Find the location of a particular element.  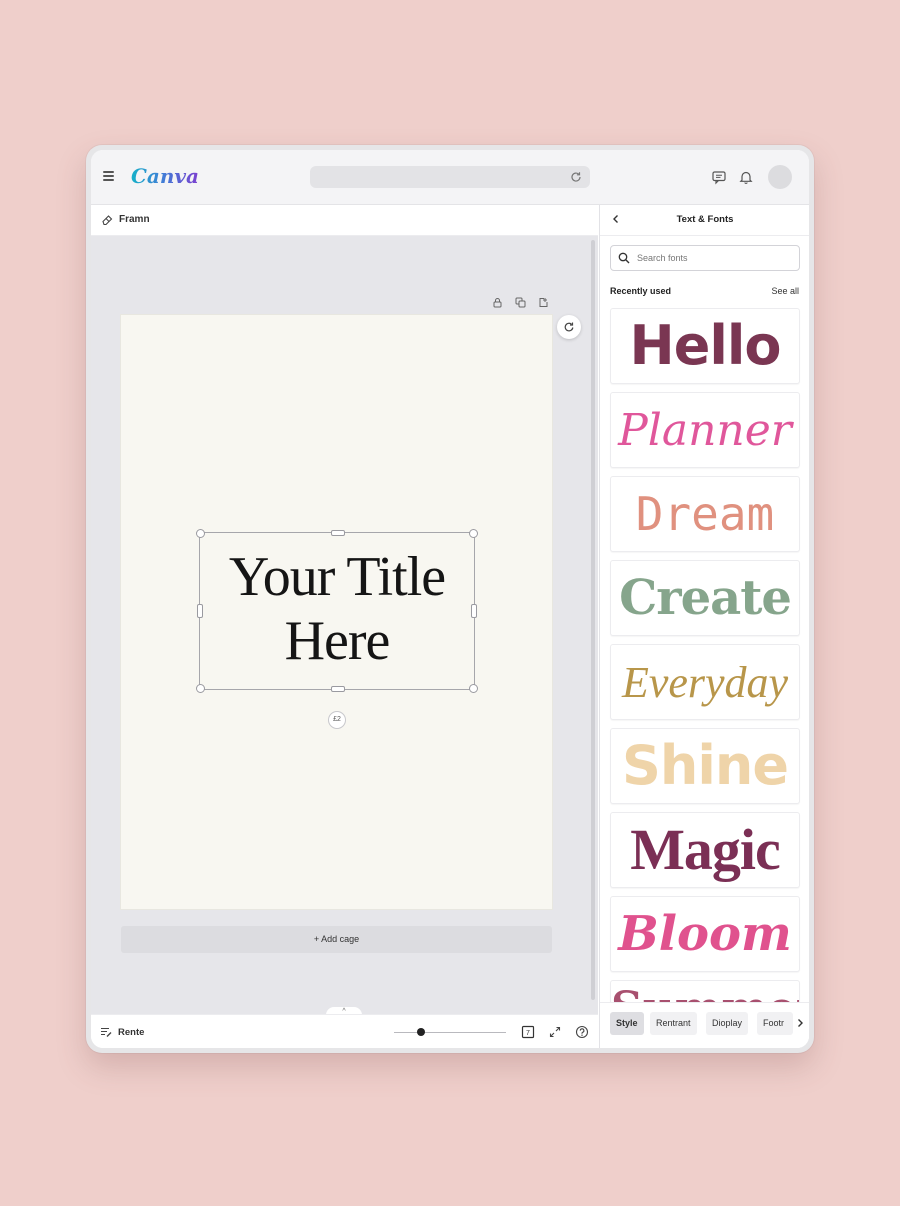

font-card-everyday: Everyday is located at coordinates (705, 682).